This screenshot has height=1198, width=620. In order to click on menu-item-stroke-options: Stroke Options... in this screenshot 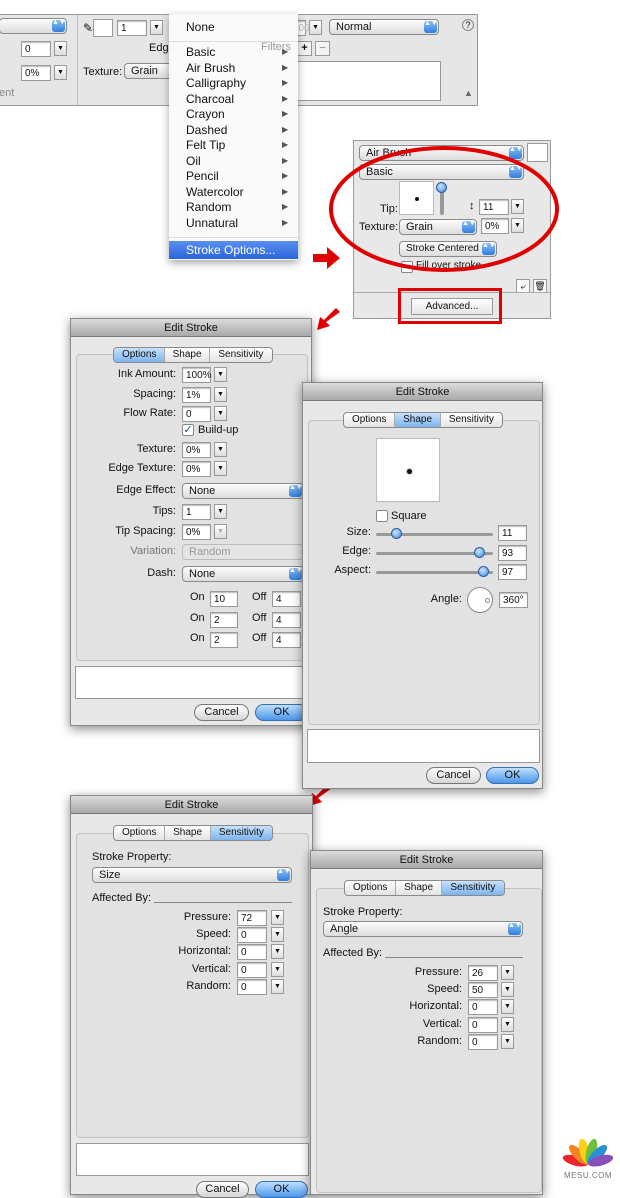, I will do `click(233, 250)`.